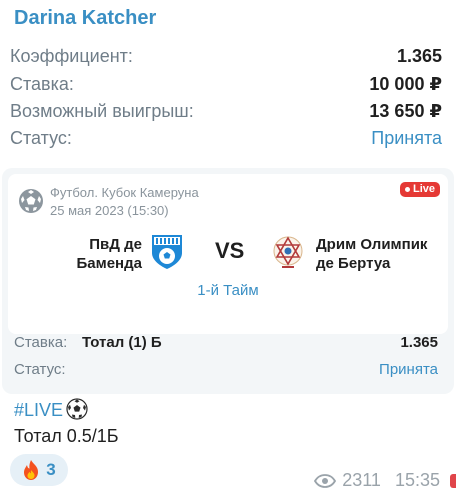  Describe the element at coordinates (109, 263) in the screenshot. I see `team1-name-line2: Баменда` at that location.